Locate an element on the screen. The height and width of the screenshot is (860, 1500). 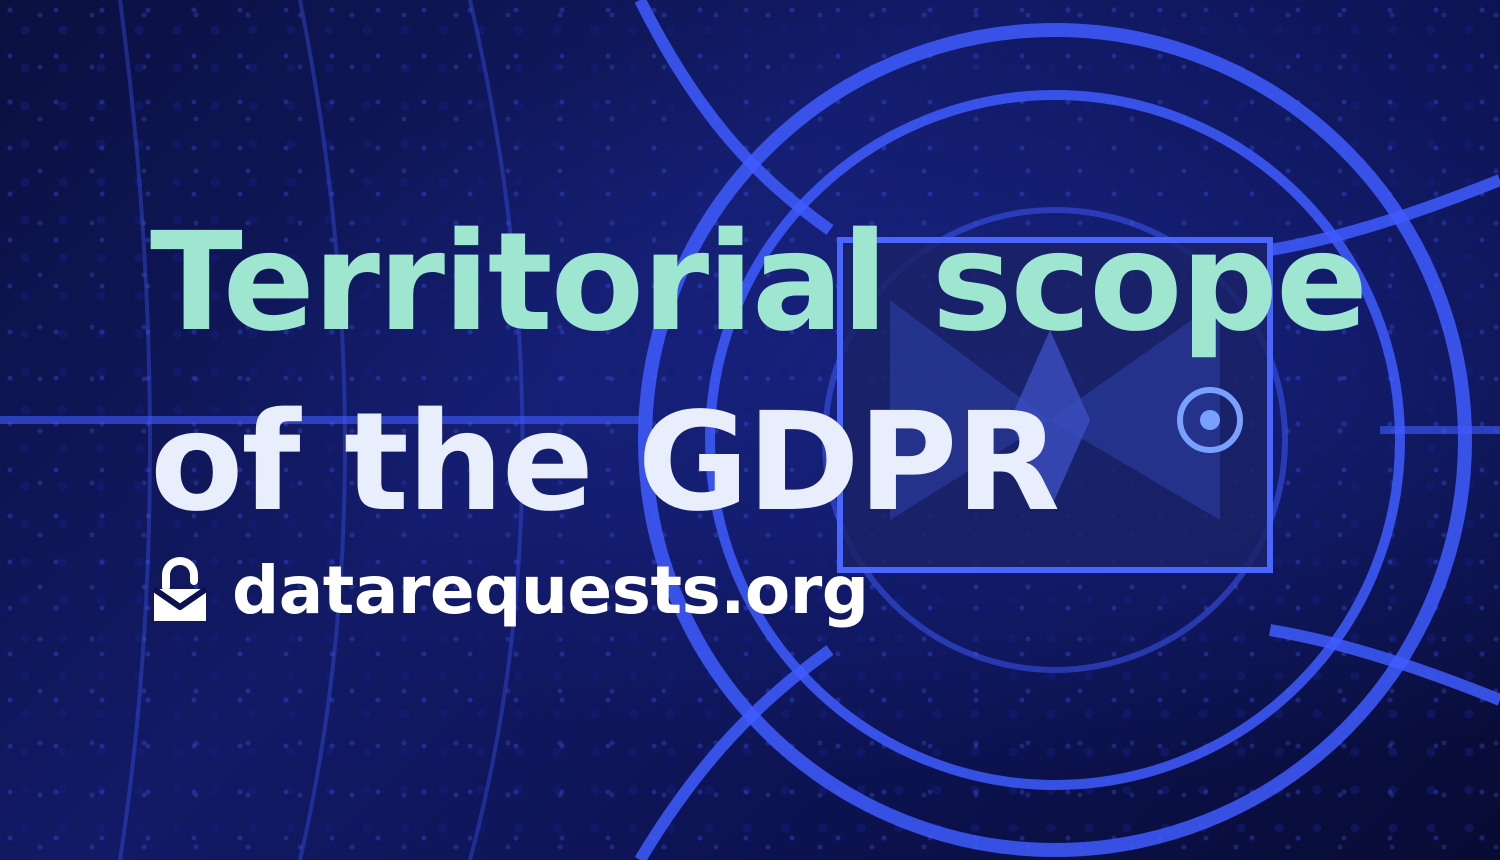
brand-logo: datarequests.org is located at coordinates (509, 591).